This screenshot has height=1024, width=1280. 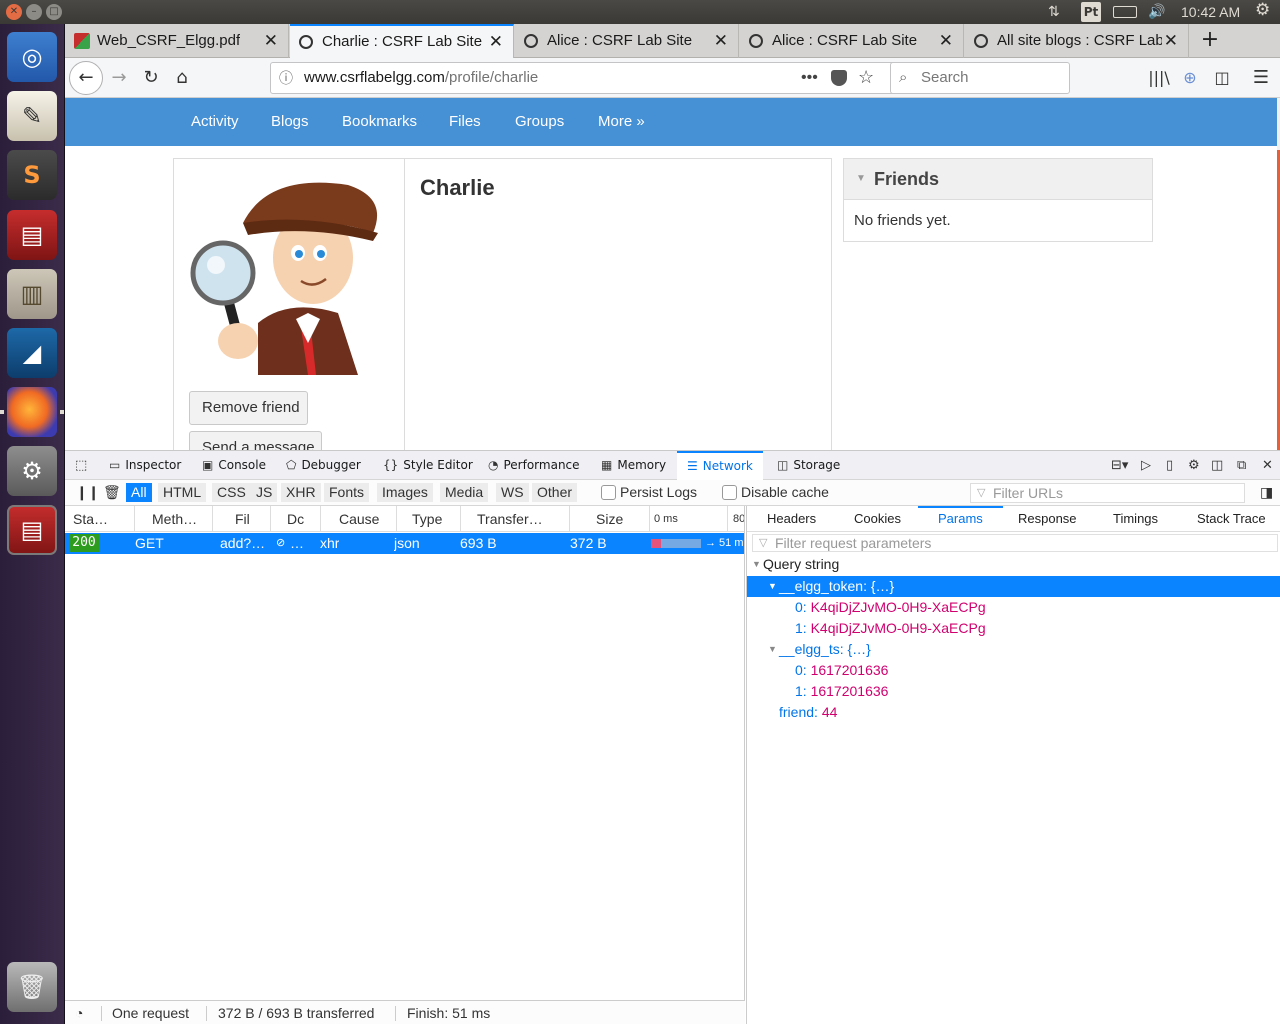 What do you see at coordinates (86, 78) in the screenshot?
I see `back-button: ←` at bounding box center [86, 78].